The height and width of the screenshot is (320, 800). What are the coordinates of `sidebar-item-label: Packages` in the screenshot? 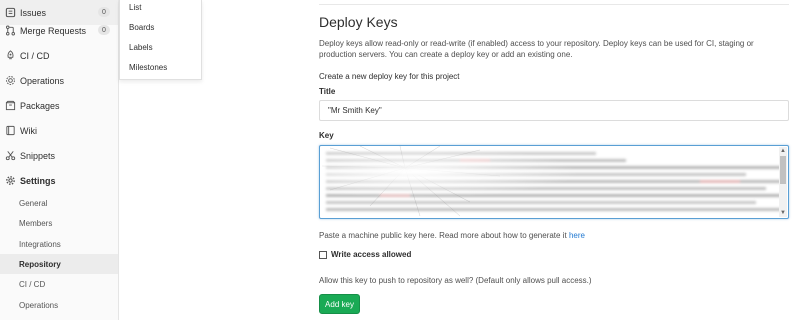 It's located at (40, 105).